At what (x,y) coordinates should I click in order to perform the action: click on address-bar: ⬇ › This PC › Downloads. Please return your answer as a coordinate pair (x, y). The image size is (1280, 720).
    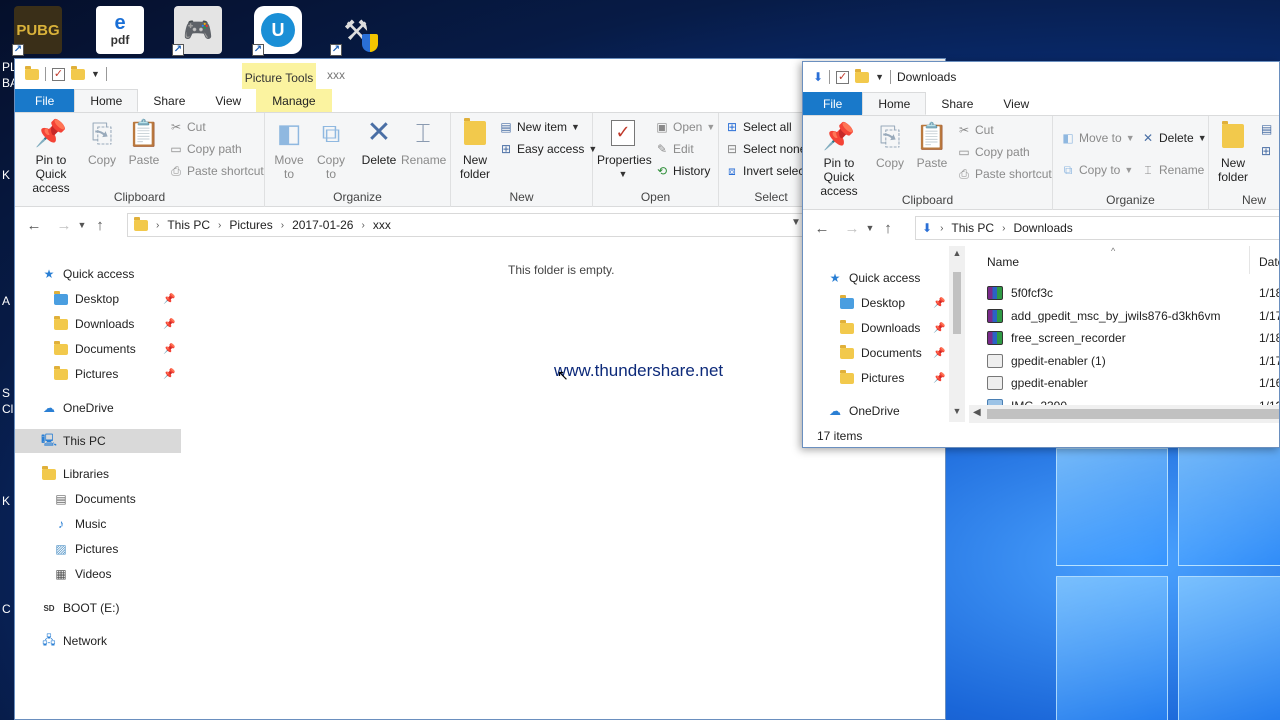
    Looking at the image, I should click on (1097, 228).